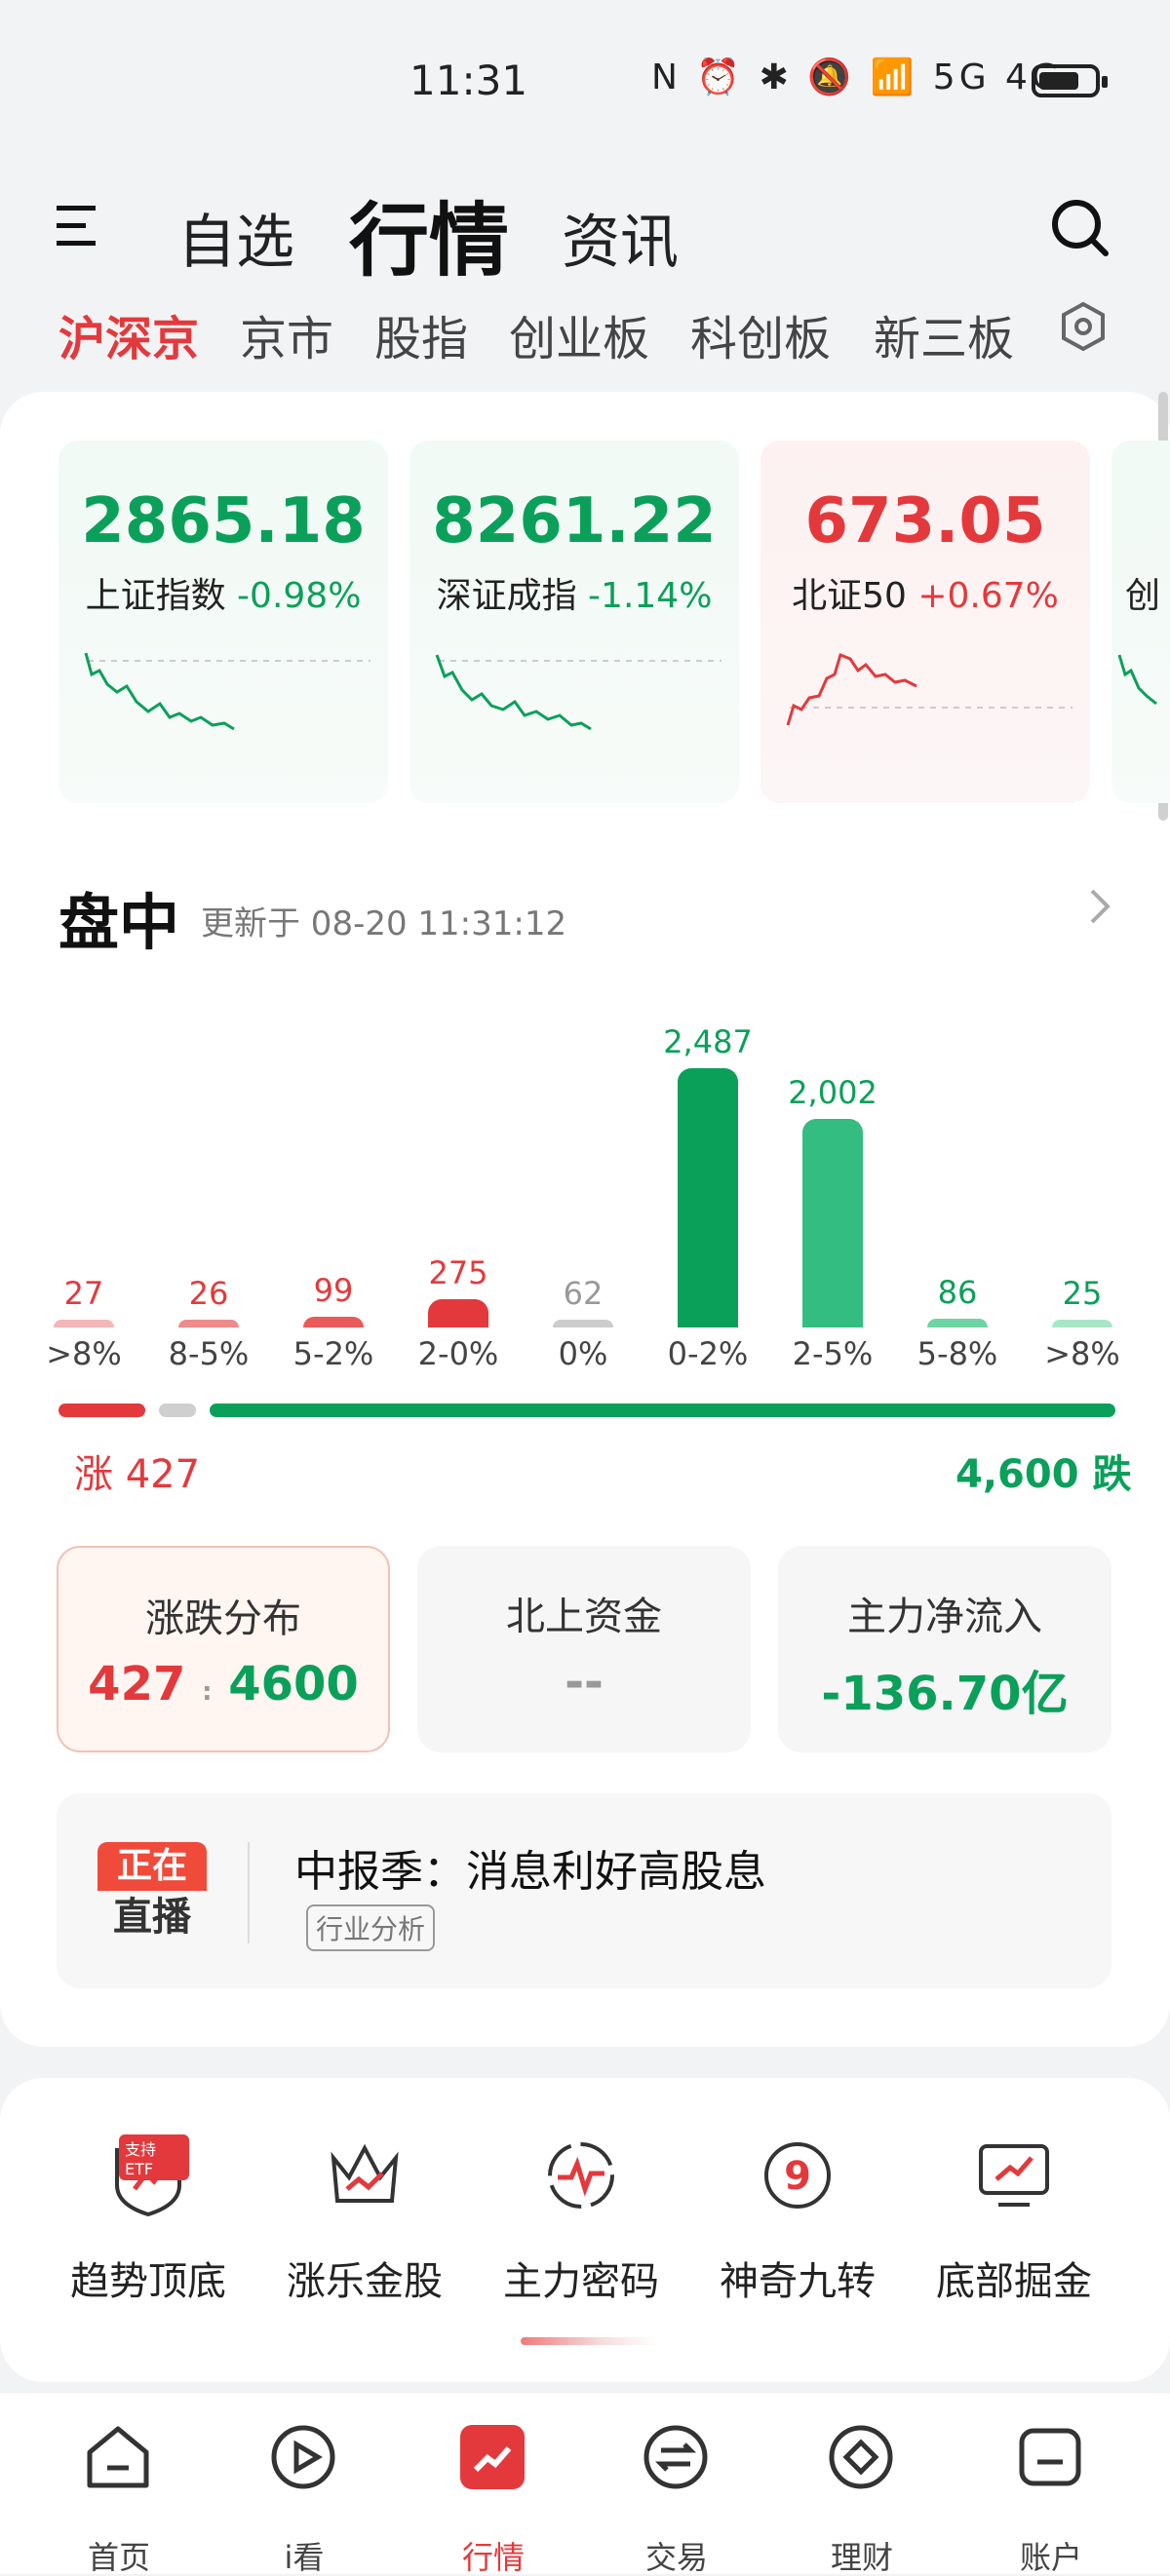  Describe the element at coordinates (79, 232) in the screenshot. I see `menu-icon` at that location.